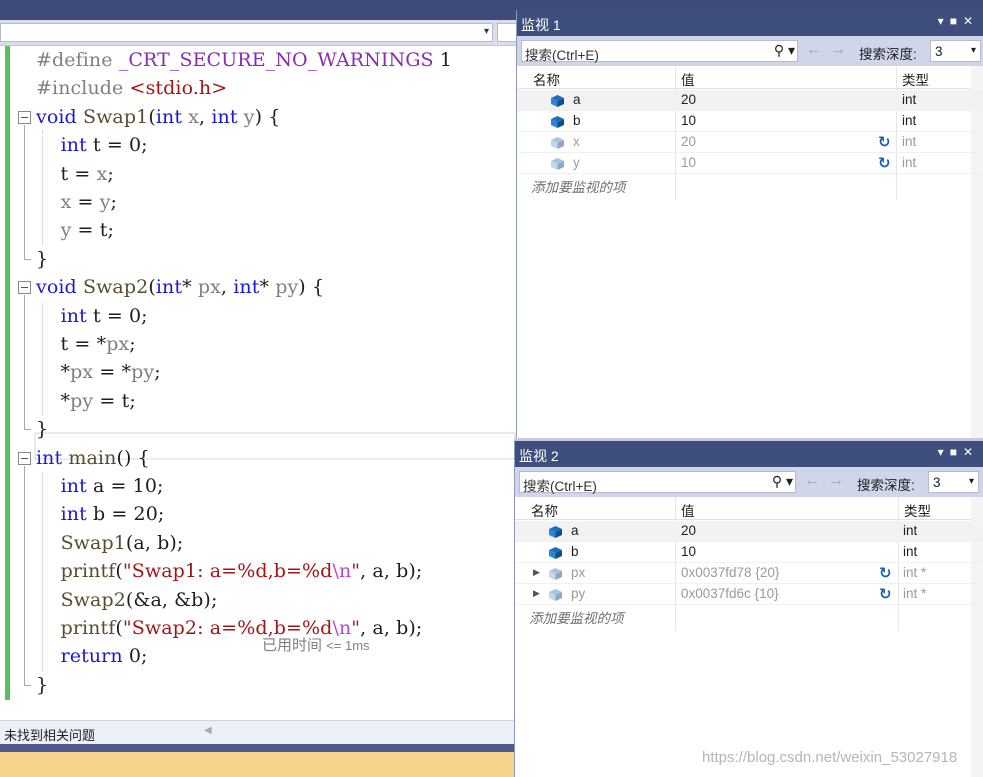 The image size is (983, 777). I want to click on watch-value: 0x0037fd6c {10}, so click(730, 593).